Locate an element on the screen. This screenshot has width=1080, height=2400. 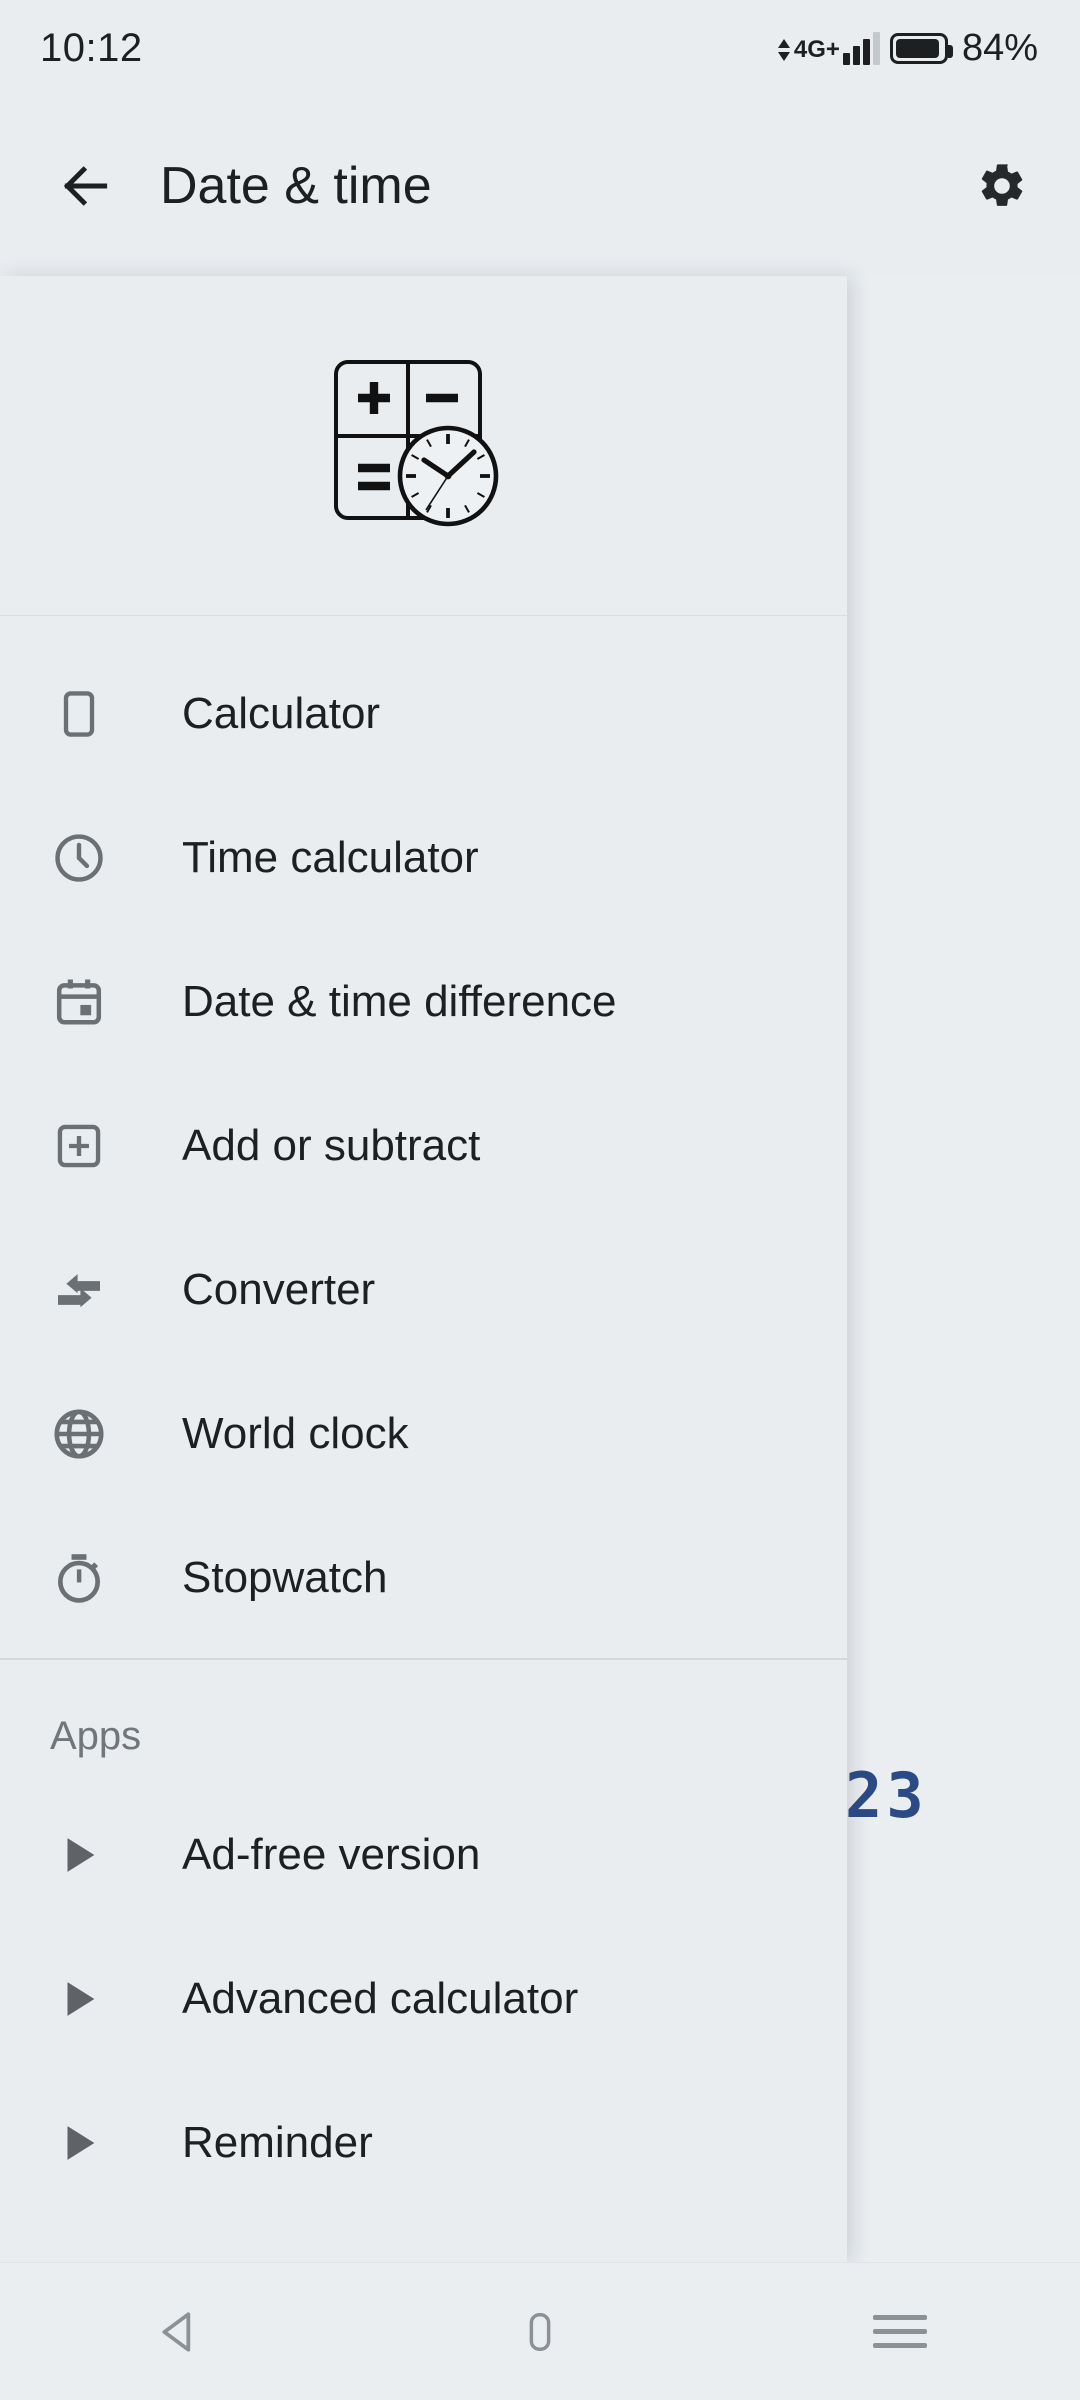
gear-icon is located at coordinates (1002, 185).